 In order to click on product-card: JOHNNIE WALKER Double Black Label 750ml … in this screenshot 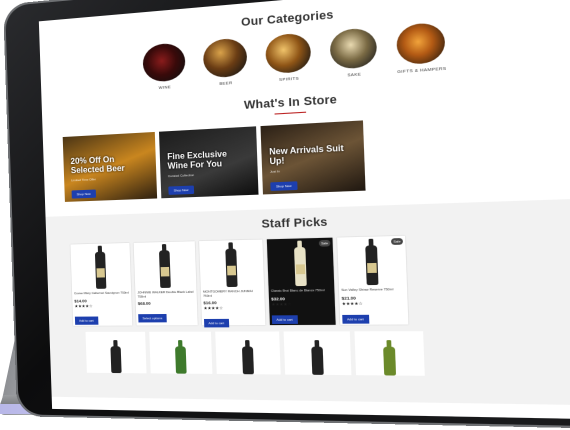, I will do `click(165, 283)`.